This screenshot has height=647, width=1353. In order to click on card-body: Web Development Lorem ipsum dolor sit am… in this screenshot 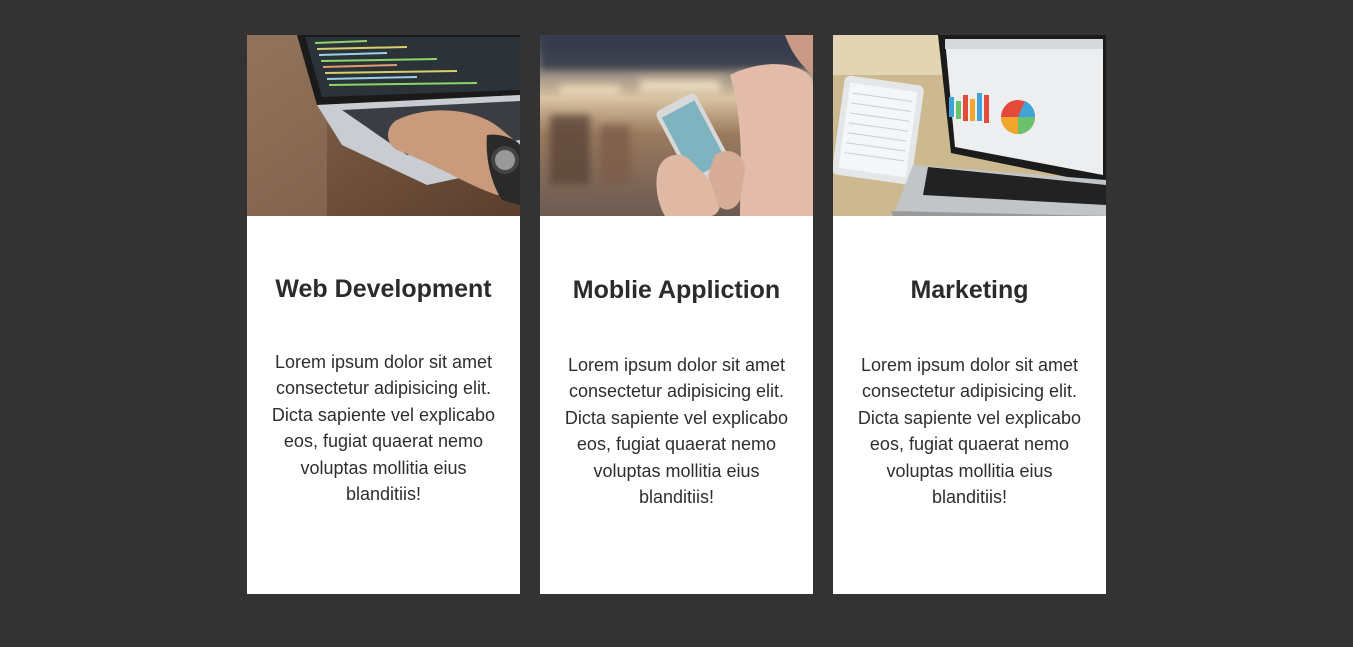, I will do `click(383, 361)`.